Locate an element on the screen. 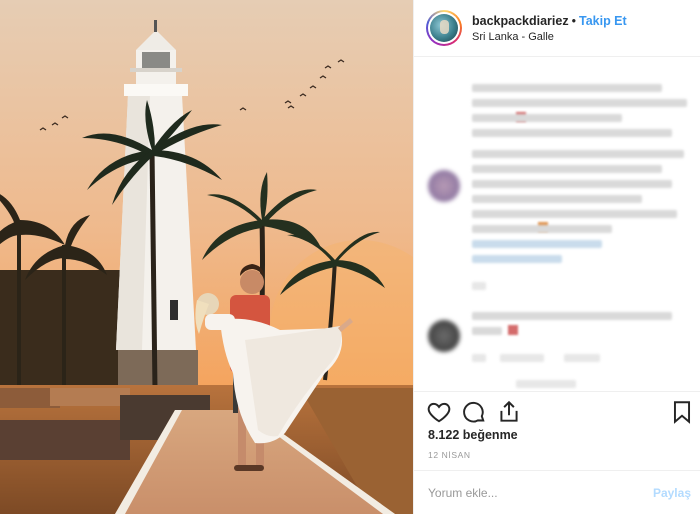 The image size is (700, 514). post-comment-button: Paylaş is located at coordinates (672, 493).